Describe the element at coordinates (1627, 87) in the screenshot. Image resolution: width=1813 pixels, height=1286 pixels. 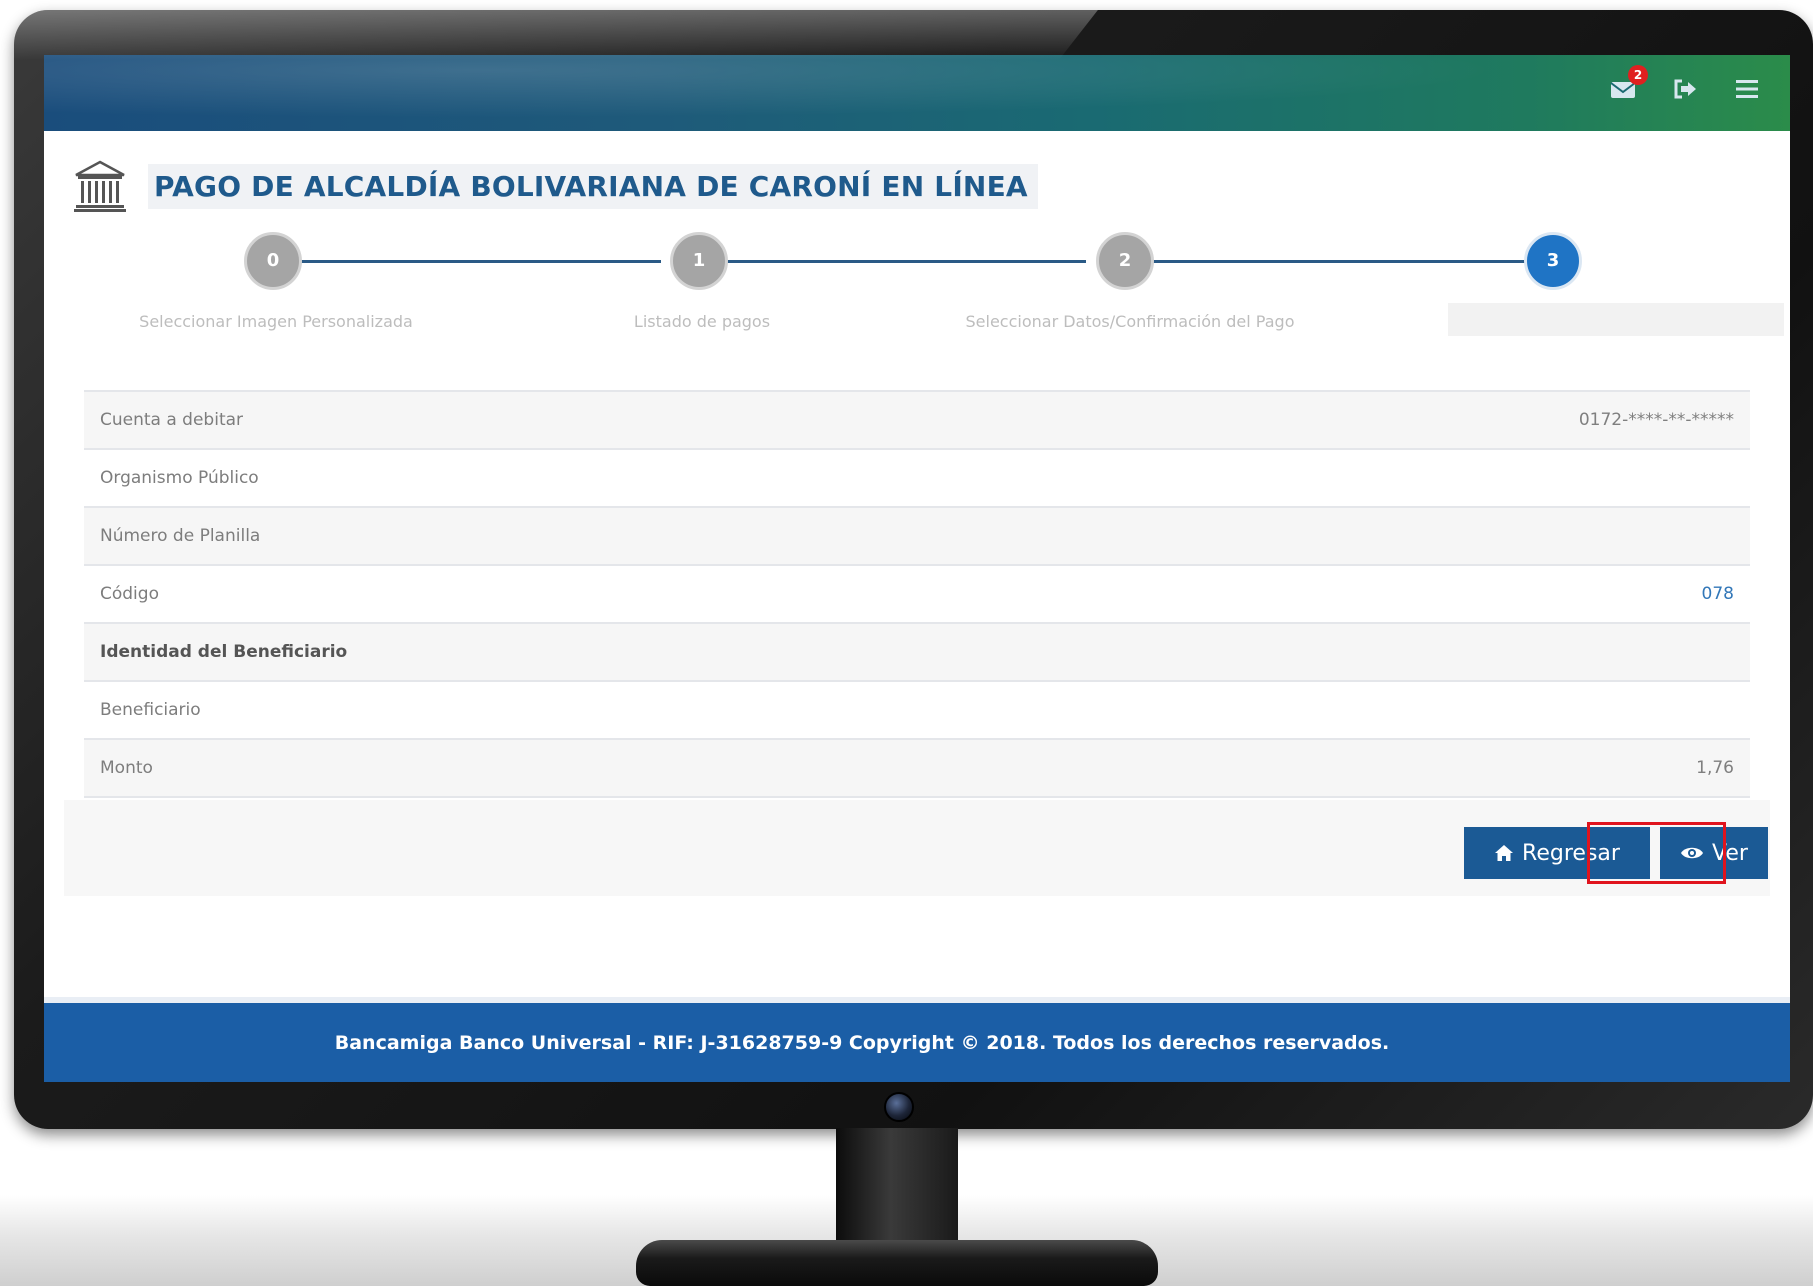
I see `envelope-icon: 2` at that location.